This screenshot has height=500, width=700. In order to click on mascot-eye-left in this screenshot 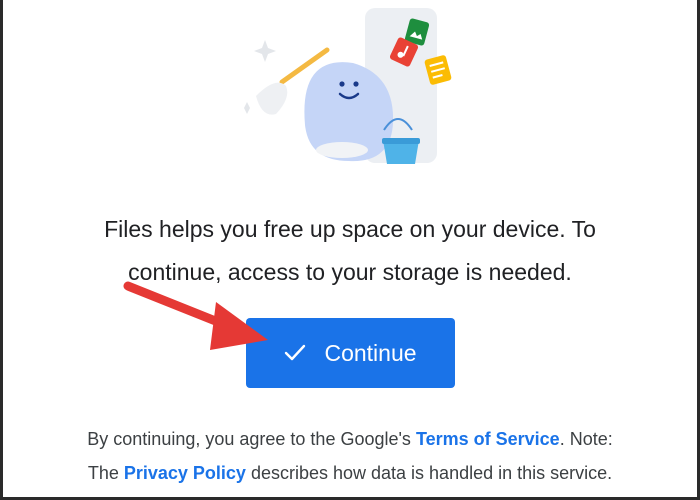, I will do `click(342, 84)`.